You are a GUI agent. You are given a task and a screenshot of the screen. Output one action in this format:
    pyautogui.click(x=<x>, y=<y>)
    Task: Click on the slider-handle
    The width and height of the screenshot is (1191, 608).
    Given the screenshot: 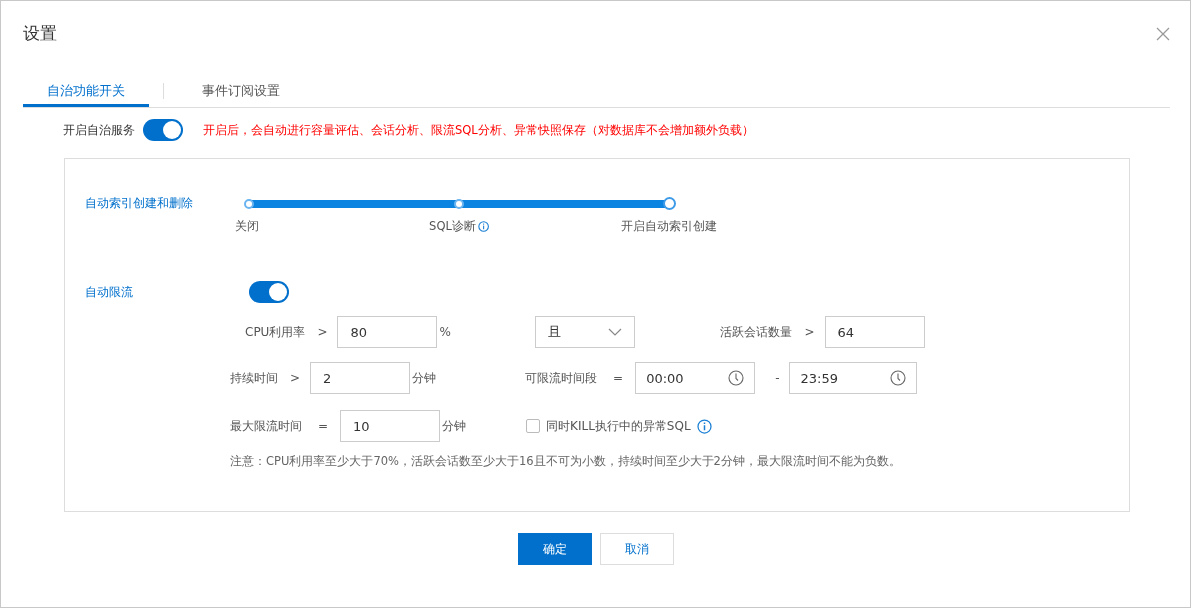 What is the action you would take?
    pyautogui.click(x=669, y=203)
    